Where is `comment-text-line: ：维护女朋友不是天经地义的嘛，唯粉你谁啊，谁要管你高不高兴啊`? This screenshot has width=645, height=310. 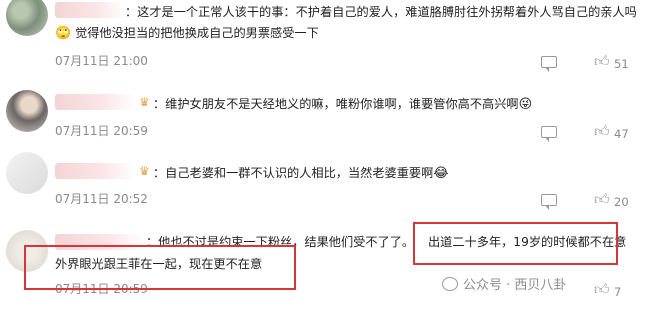 comment-text-line: ：维护女朋友不是天经地义的嘛，唯粉你谁啊，谁要管你高不高兴啊 is located at coordinates (336, 104).